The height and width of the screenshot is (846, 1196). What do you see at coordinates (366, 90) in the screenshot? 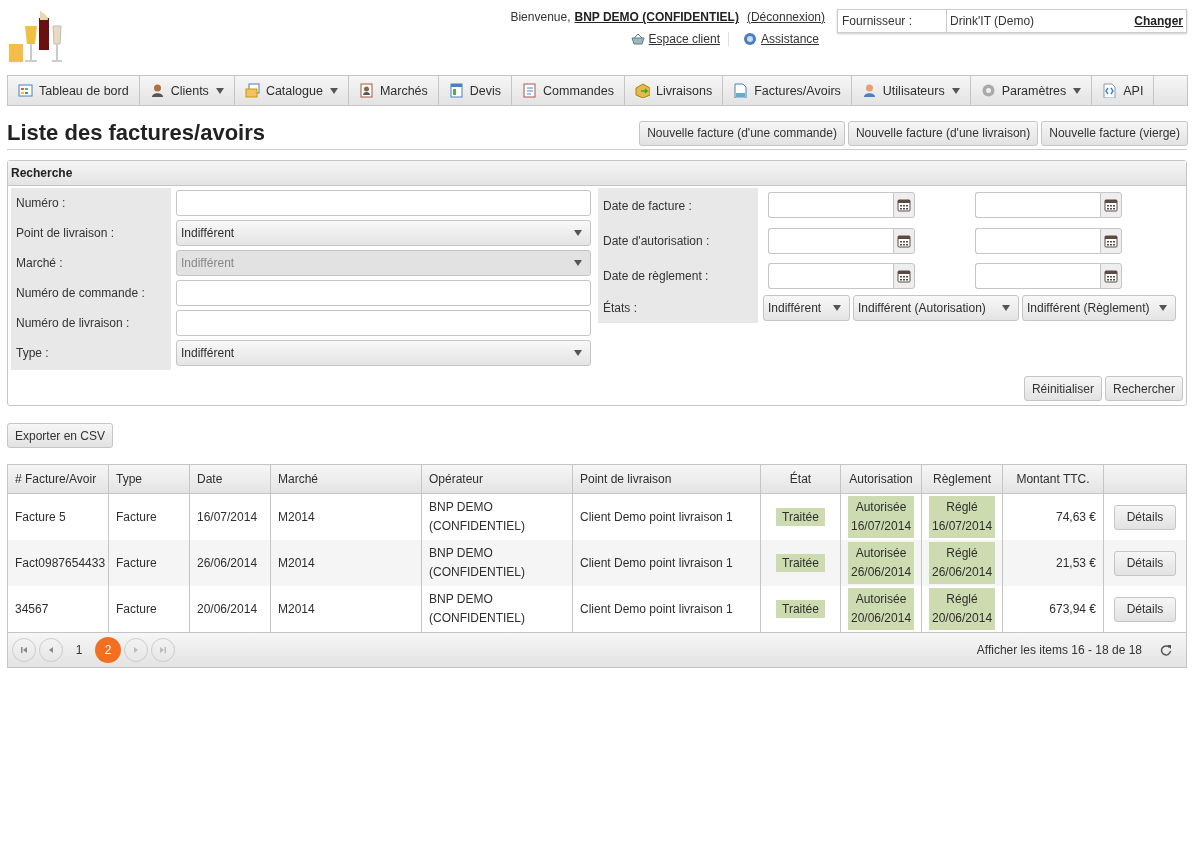
I see `contact-card-icon` at bounding box center [366, 90].